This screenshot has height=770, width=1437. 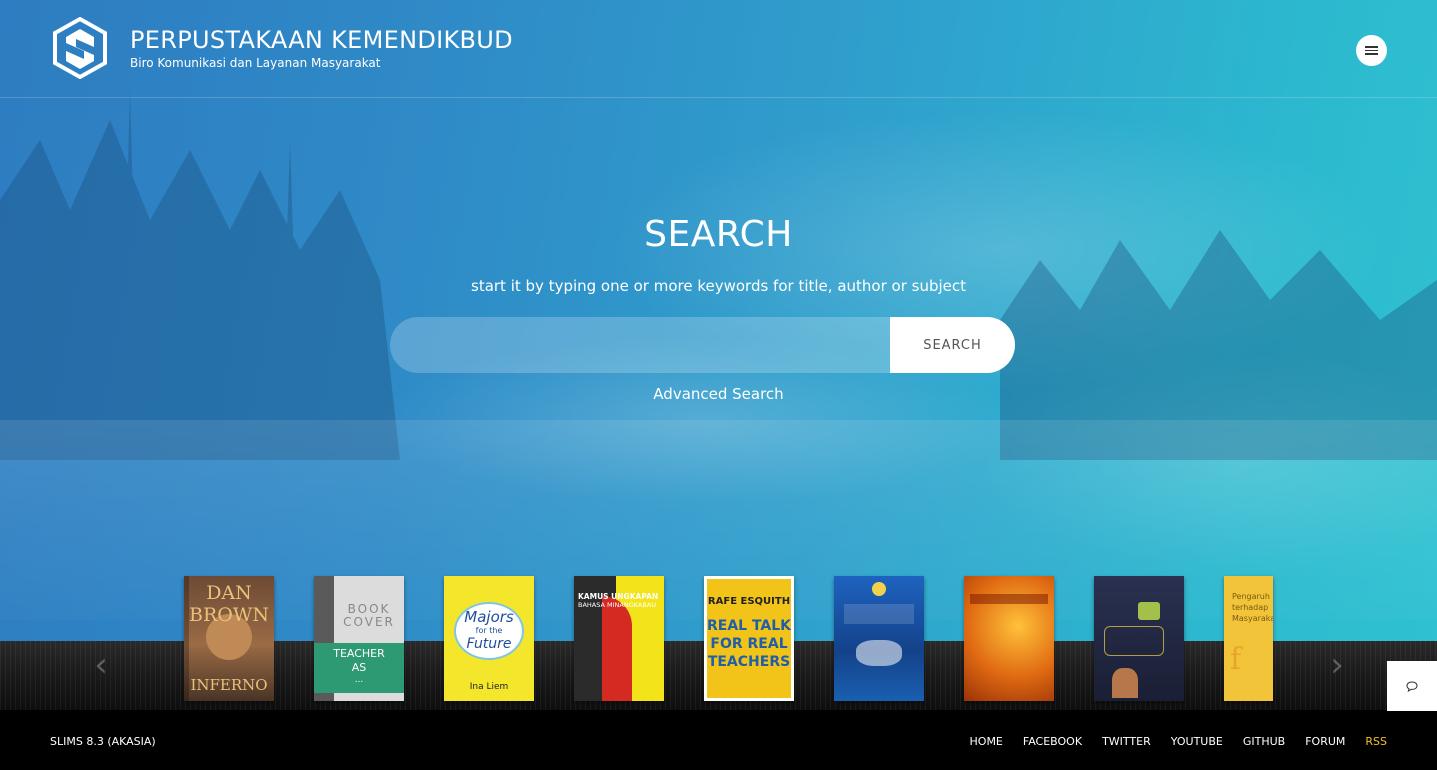 I want to click on book-title-line: BOOK, so click(x=369, y=609).